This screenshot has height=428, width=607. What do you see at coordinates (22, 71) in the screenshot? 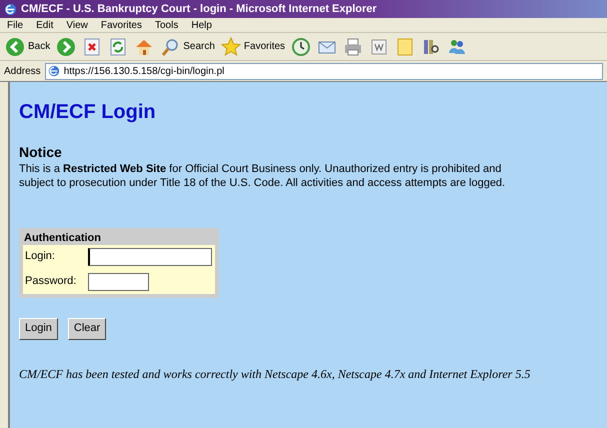
I see `address-label: Address` at bounding box center [22, 71].